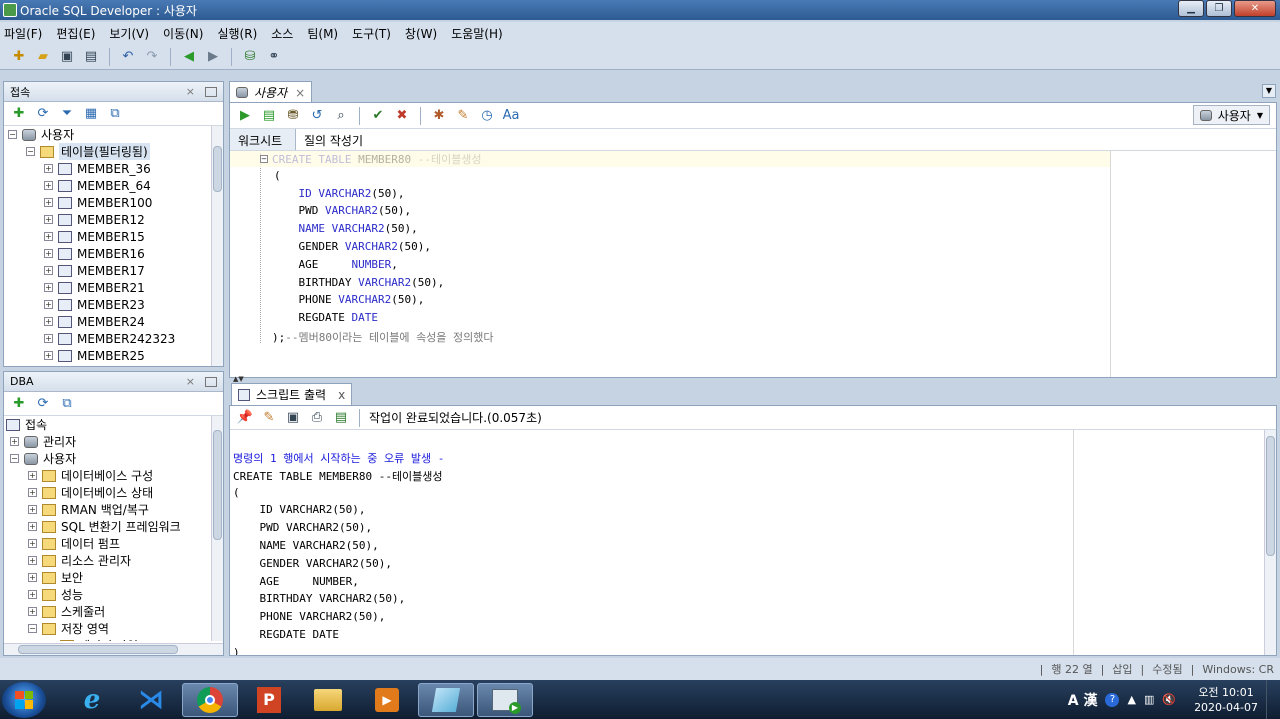  I want to click on show-desktop-button, so click(1270, 699).